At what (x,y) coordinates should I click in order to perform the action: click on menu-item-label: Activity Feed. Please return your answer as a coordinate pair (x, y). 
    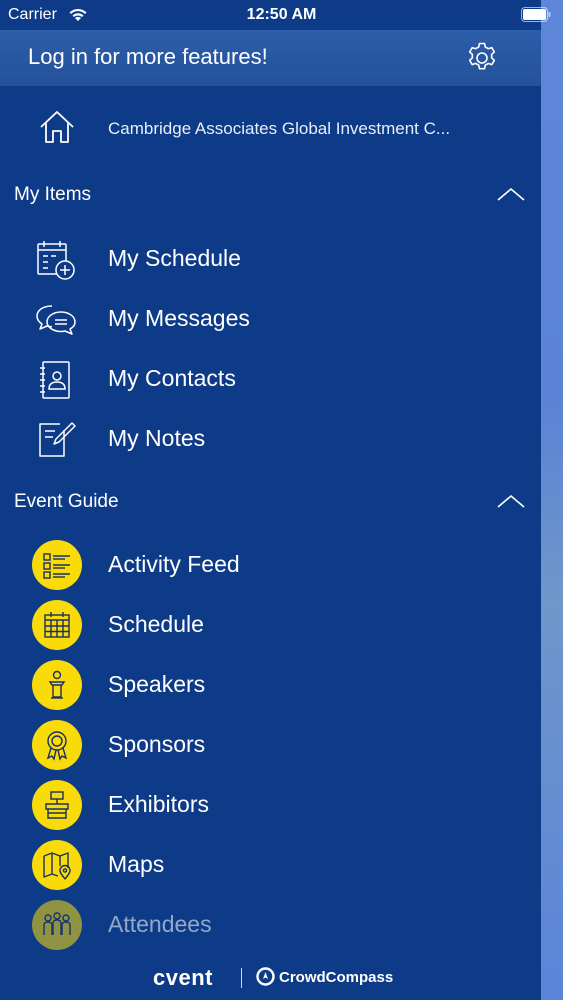
    Looking at the image, I should click on (174, 564).